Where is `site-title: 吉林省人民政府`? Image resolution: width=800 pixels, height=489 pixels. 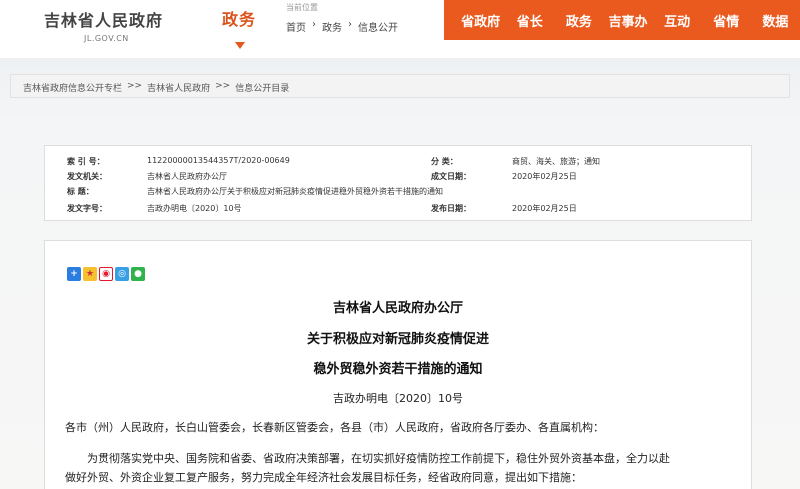
site-title: 吉林省人民政府 is located at coordinates (104, 20).